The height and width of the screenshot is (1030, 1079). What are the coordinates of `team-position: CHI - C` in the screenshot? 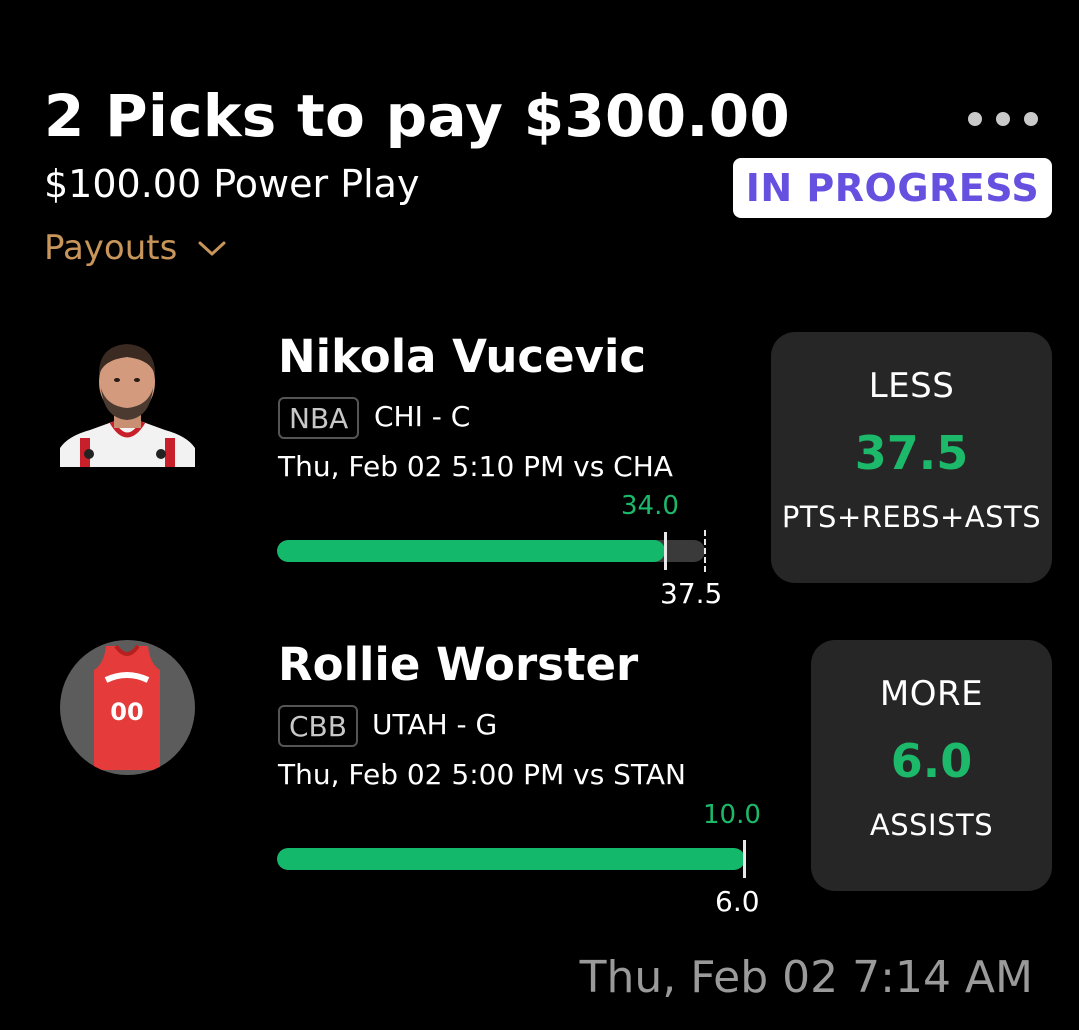 It's located at (422, 416).